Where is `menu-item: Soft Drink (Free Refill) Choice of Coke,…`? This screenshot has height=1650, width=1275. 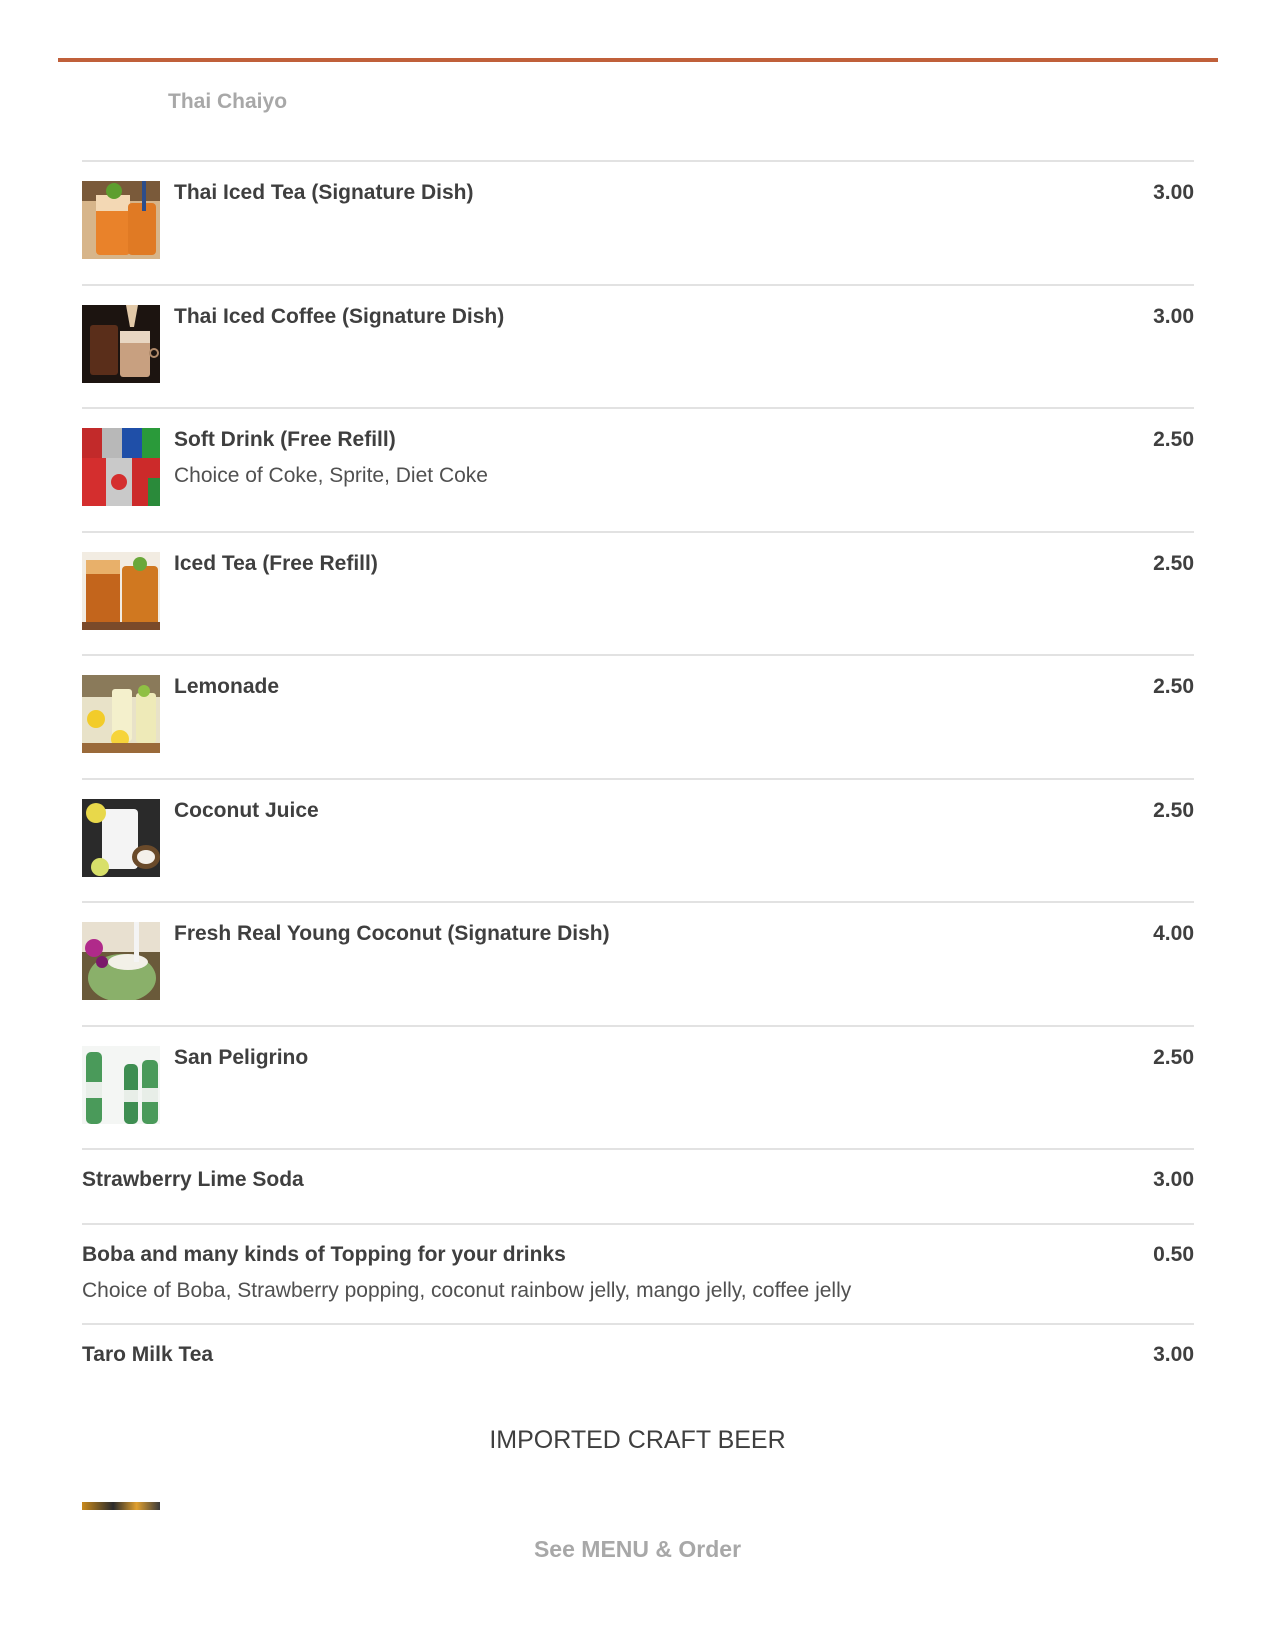 menu-item: Soft Drink (Free Refill) Choice of Coke,… is located at coordinates (638, 469).